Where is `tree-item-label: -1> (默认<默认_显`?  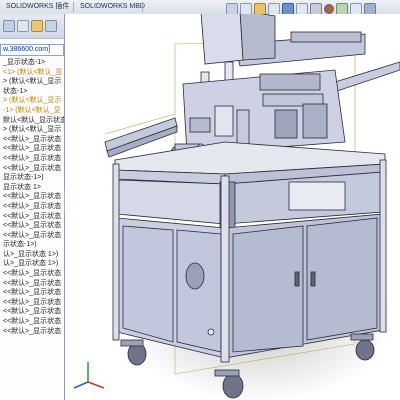 tree-item-label: -1> (默认<默认_显 is located at coordinates (32, 110).